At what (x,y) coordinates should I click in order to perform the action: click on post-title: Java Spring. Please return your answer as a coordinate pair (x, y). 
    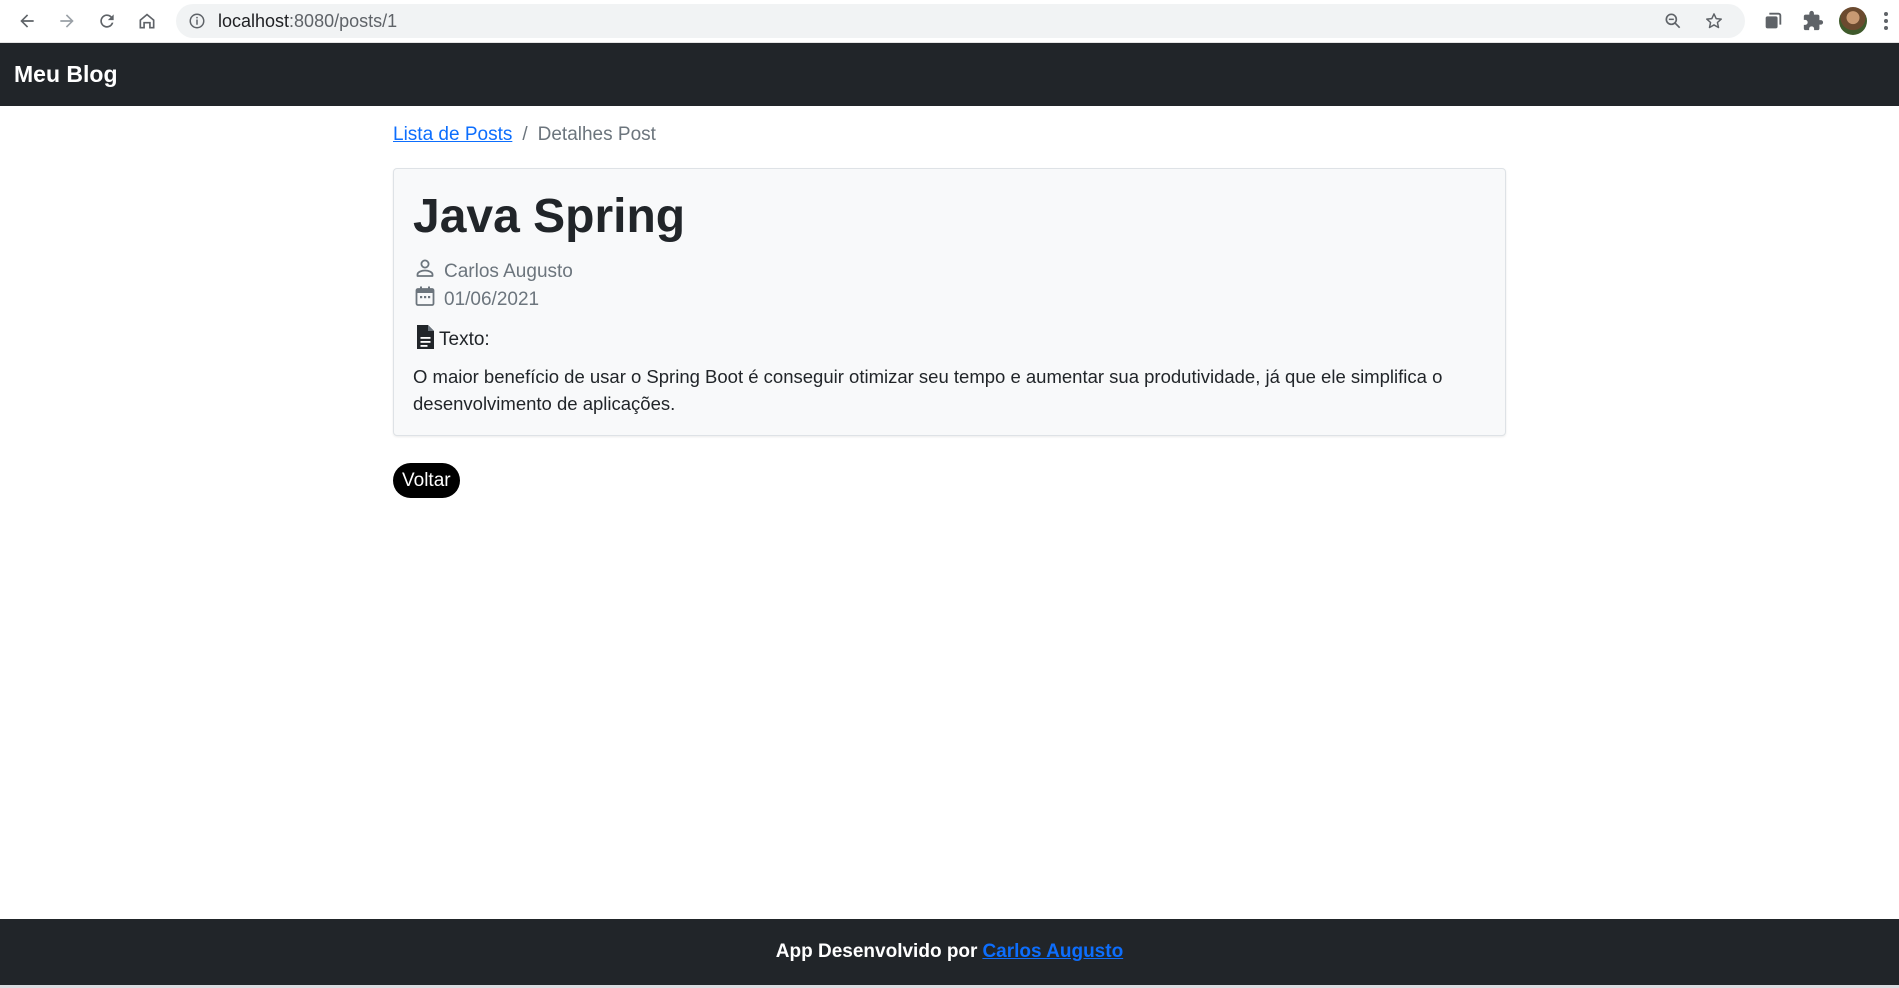
    Looking at the image, I should click on (549, 216).